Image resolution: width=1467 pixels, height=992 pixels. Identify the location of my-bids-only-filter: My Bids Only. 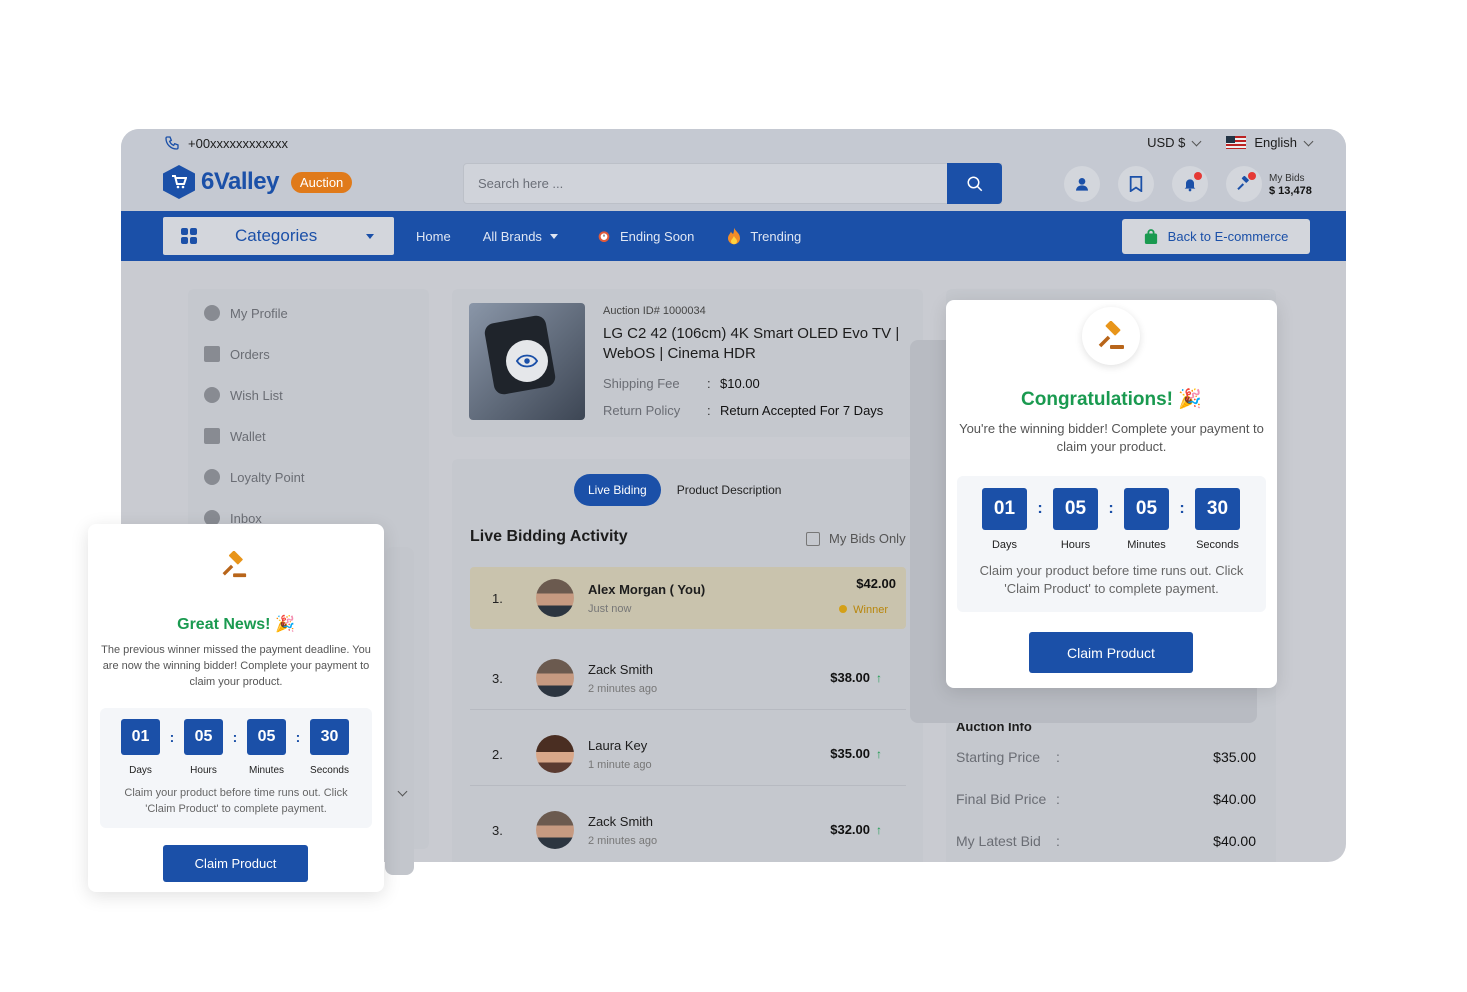
(856, 538).